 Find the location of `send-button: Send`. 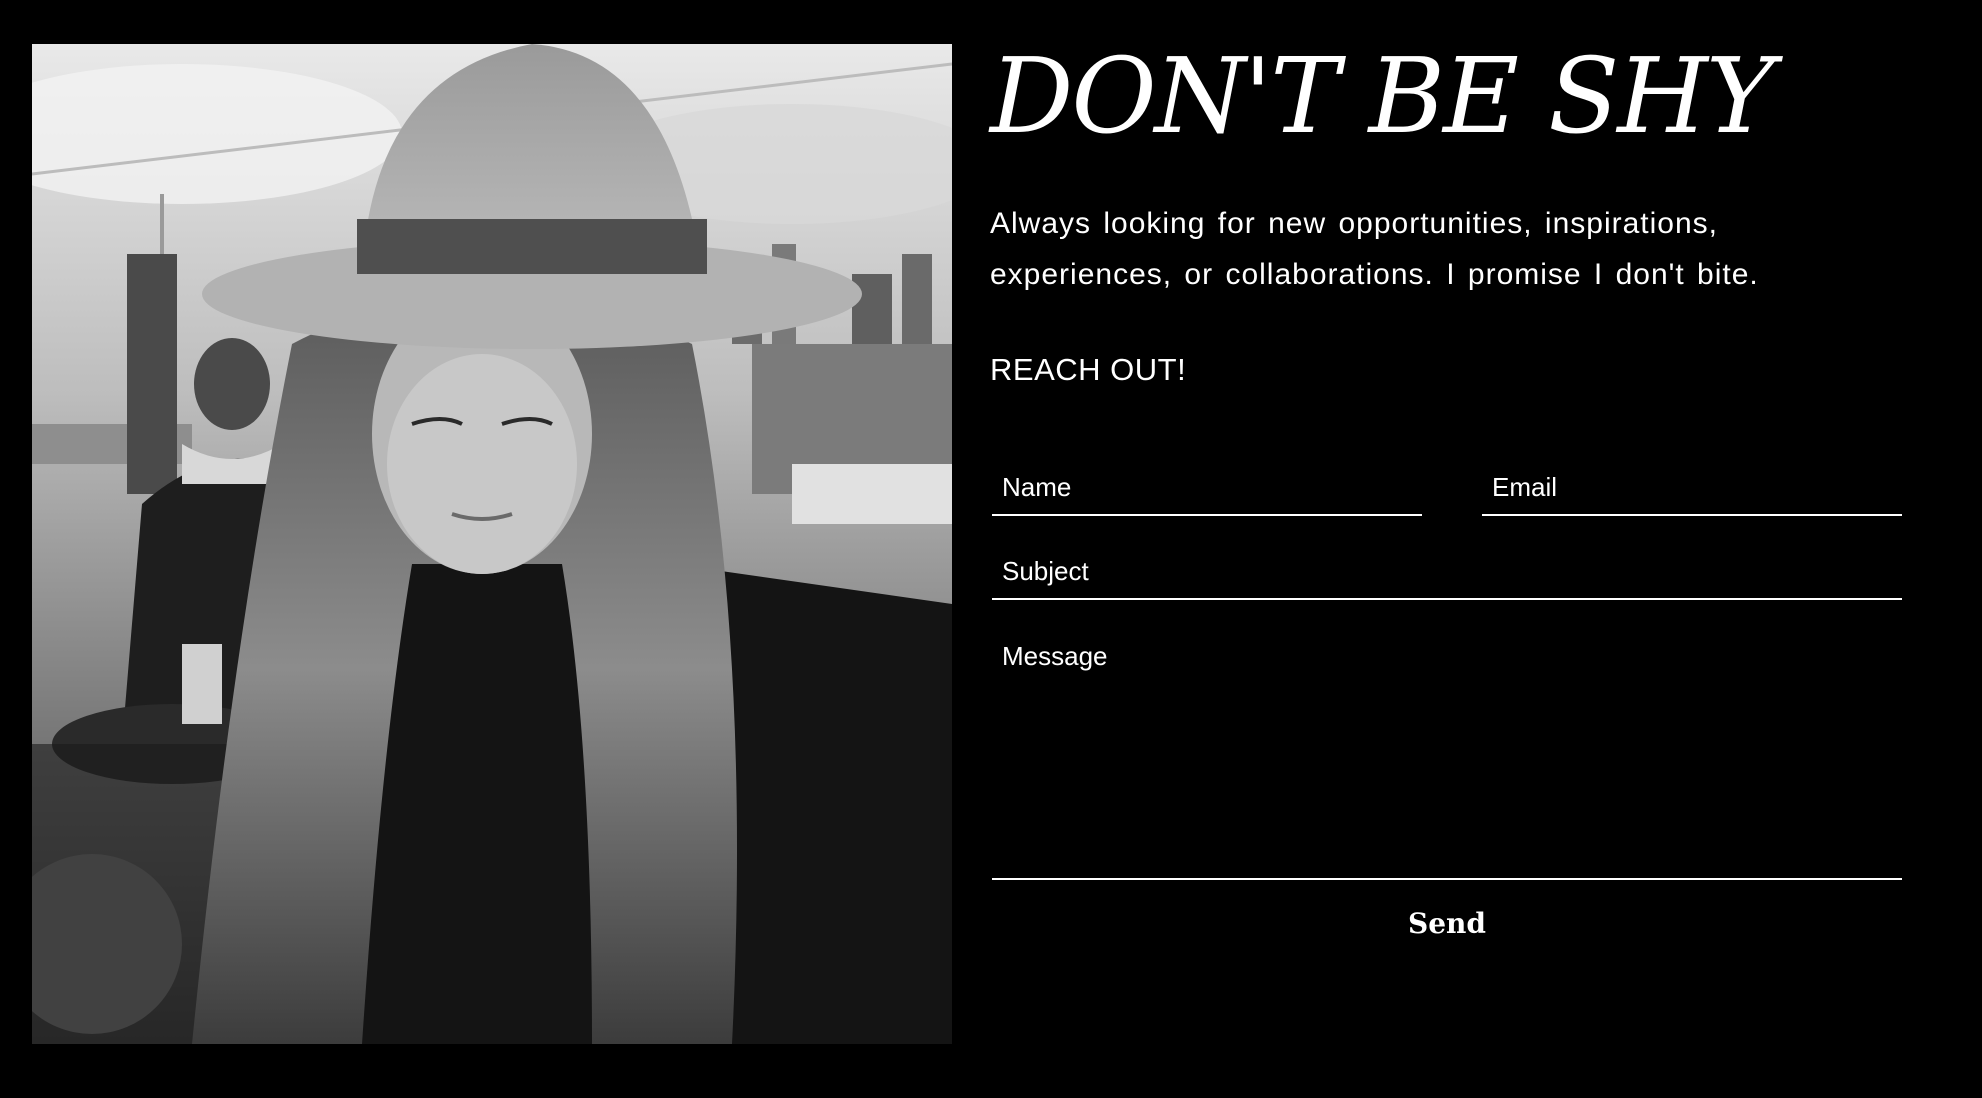

send-button: Send is located at coordinates (1447, 923).